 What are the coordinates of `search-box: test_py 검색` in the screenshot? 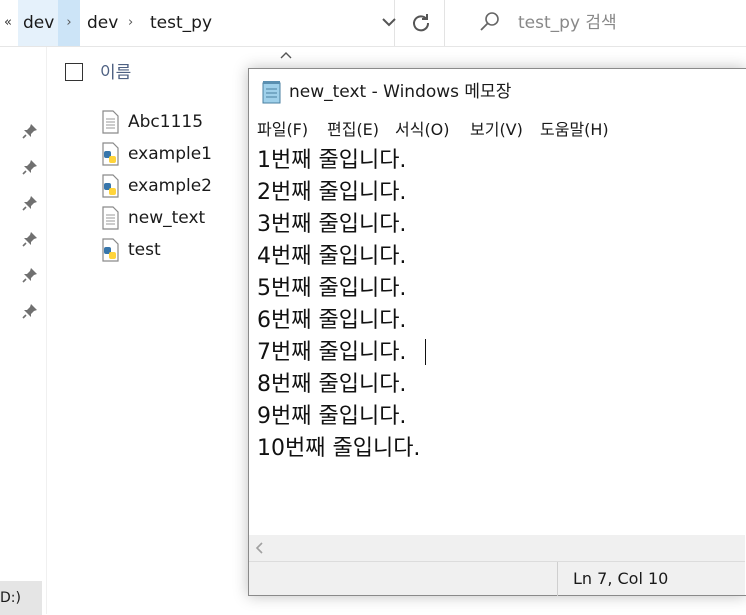 It's located at (602, 23).